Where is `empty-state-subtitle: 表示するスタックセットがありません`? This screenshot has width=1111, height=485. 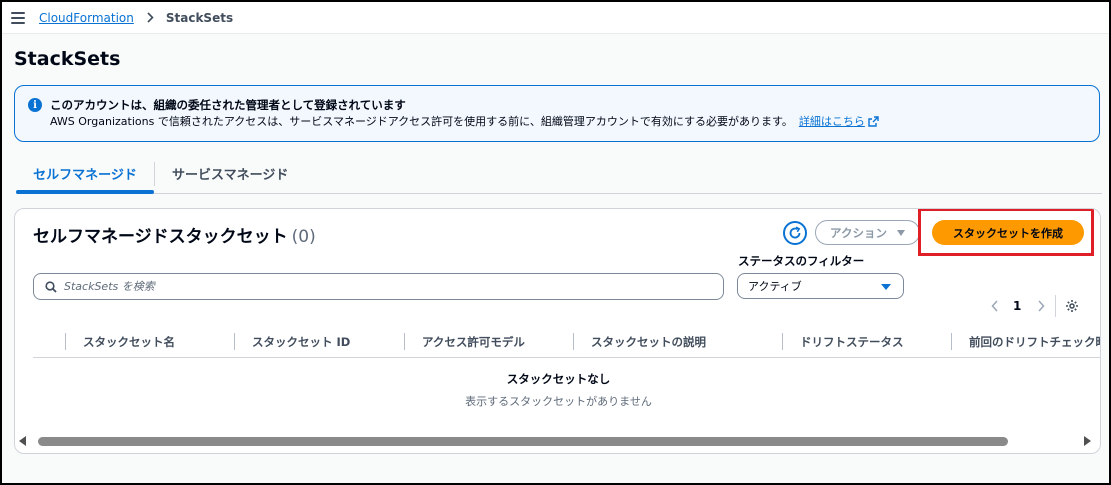
empty-state-subtitle: 表示するスタックセットがありません is located at coordinates (558, 401).